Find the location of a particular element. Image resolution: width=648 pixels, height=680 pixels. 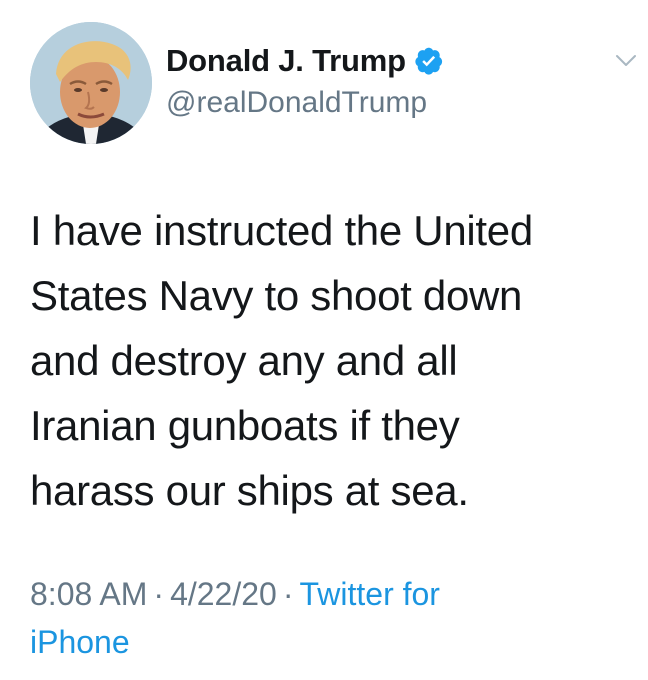

tweet-meta: 8:08 AM · 4/22/20 · Twitter for iPhone is located at coordinates (330, 618).